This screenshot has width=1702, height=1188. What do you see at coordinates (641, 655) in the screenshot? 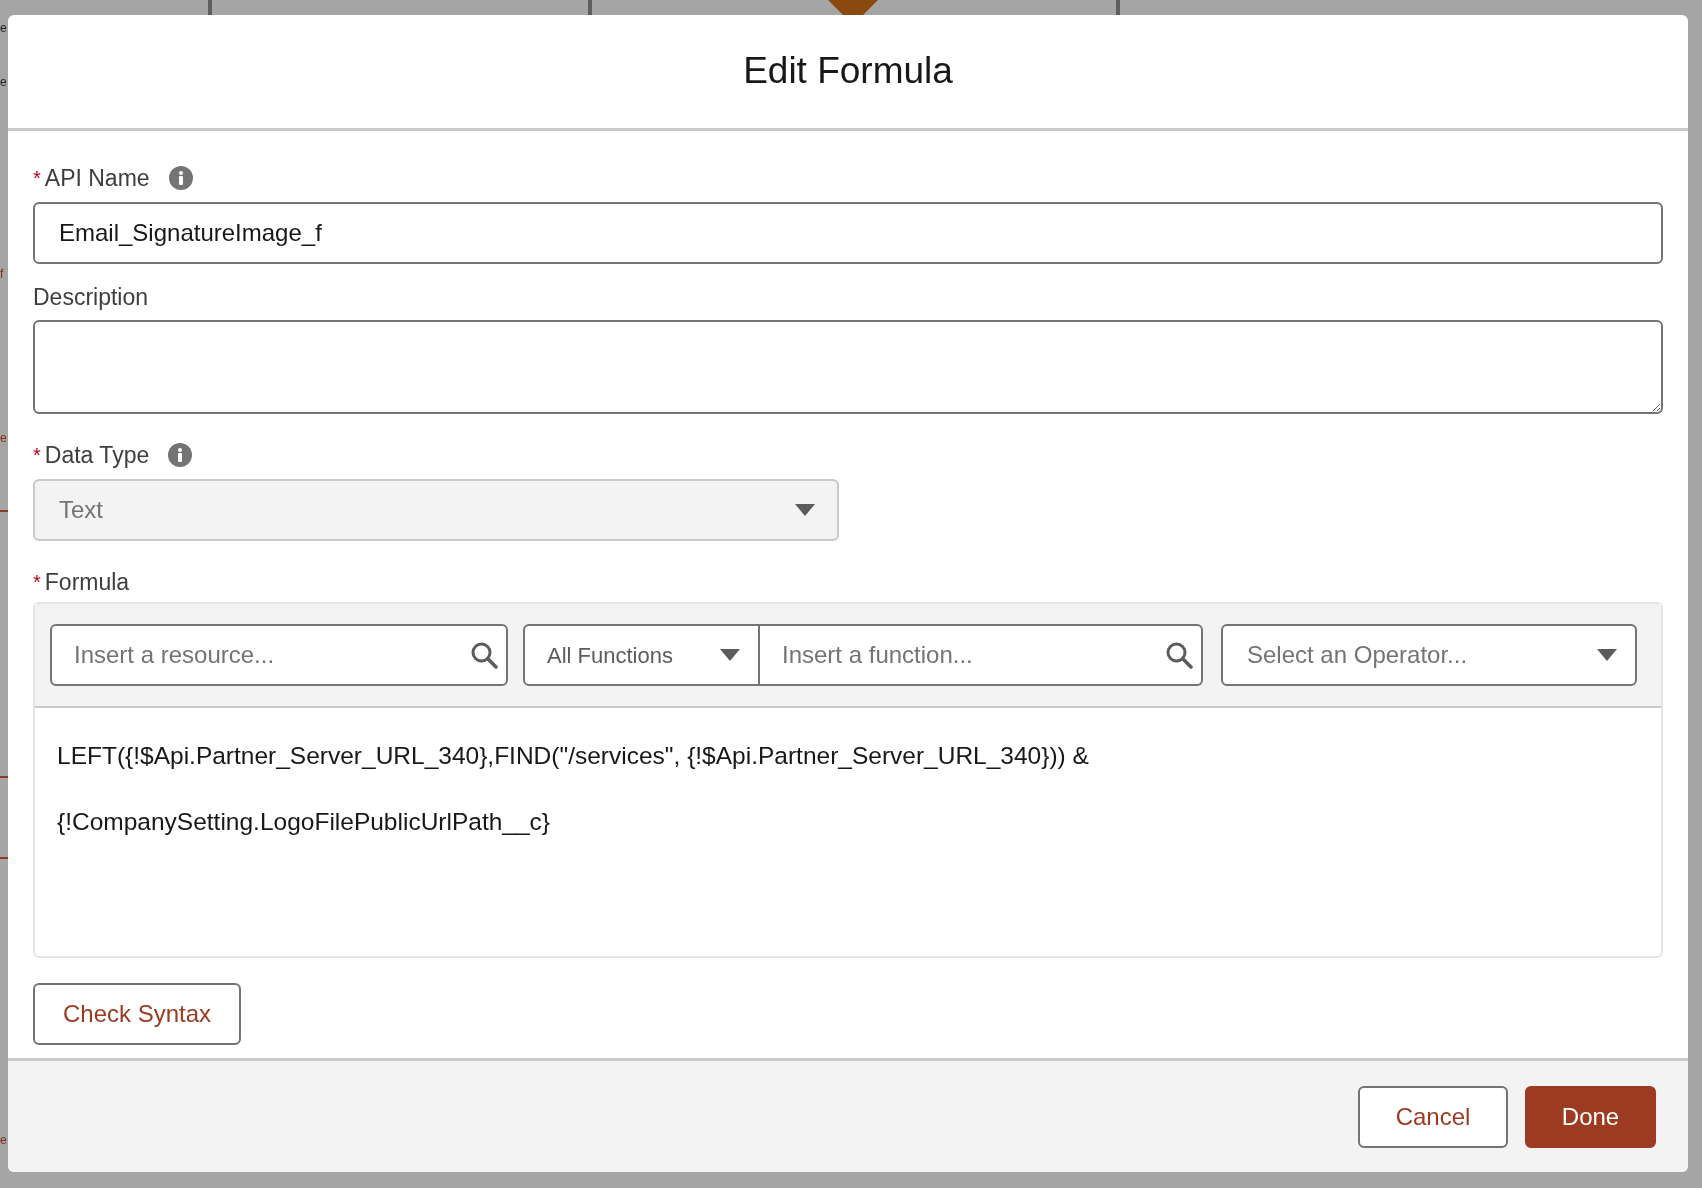
I see `function-category-select: All Functions` at bounding box center [641, 655].